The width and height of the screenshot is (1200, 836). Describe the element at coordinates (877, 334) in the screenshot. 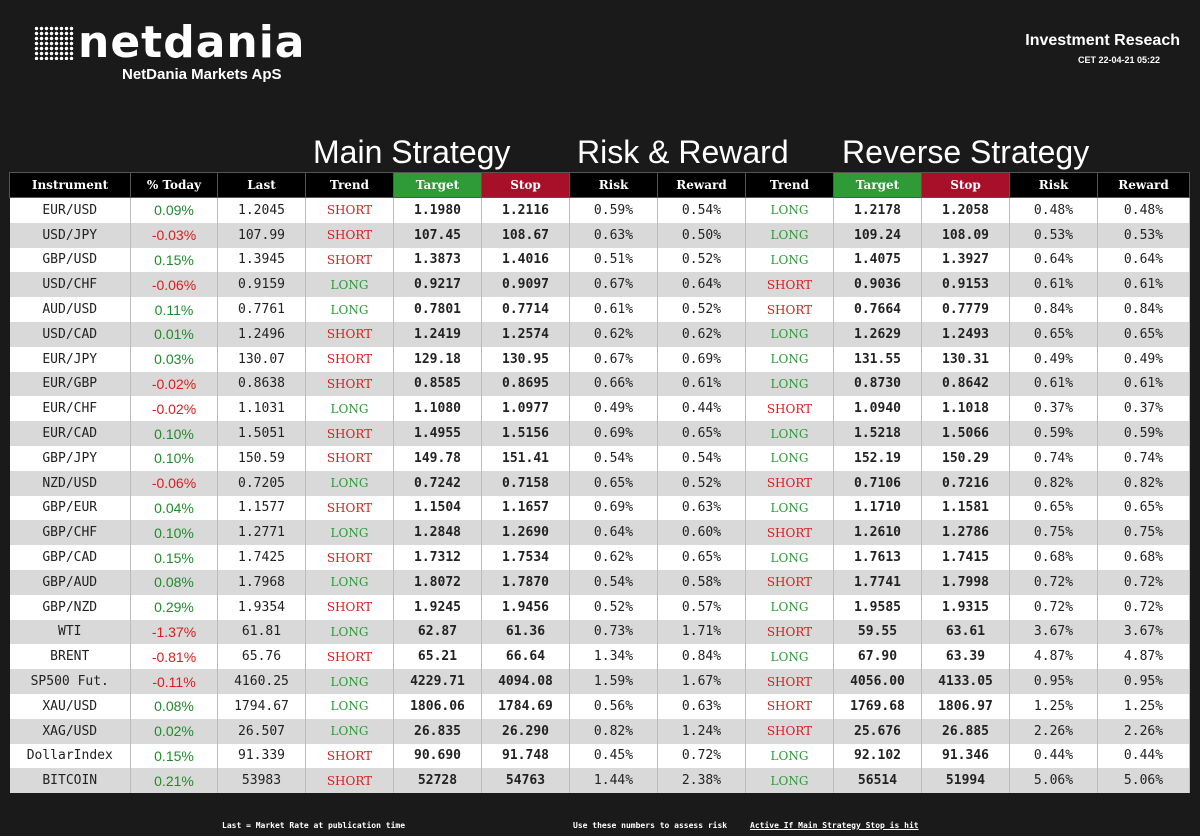

I see `cell-reverse-target: 1.2629` at that location.